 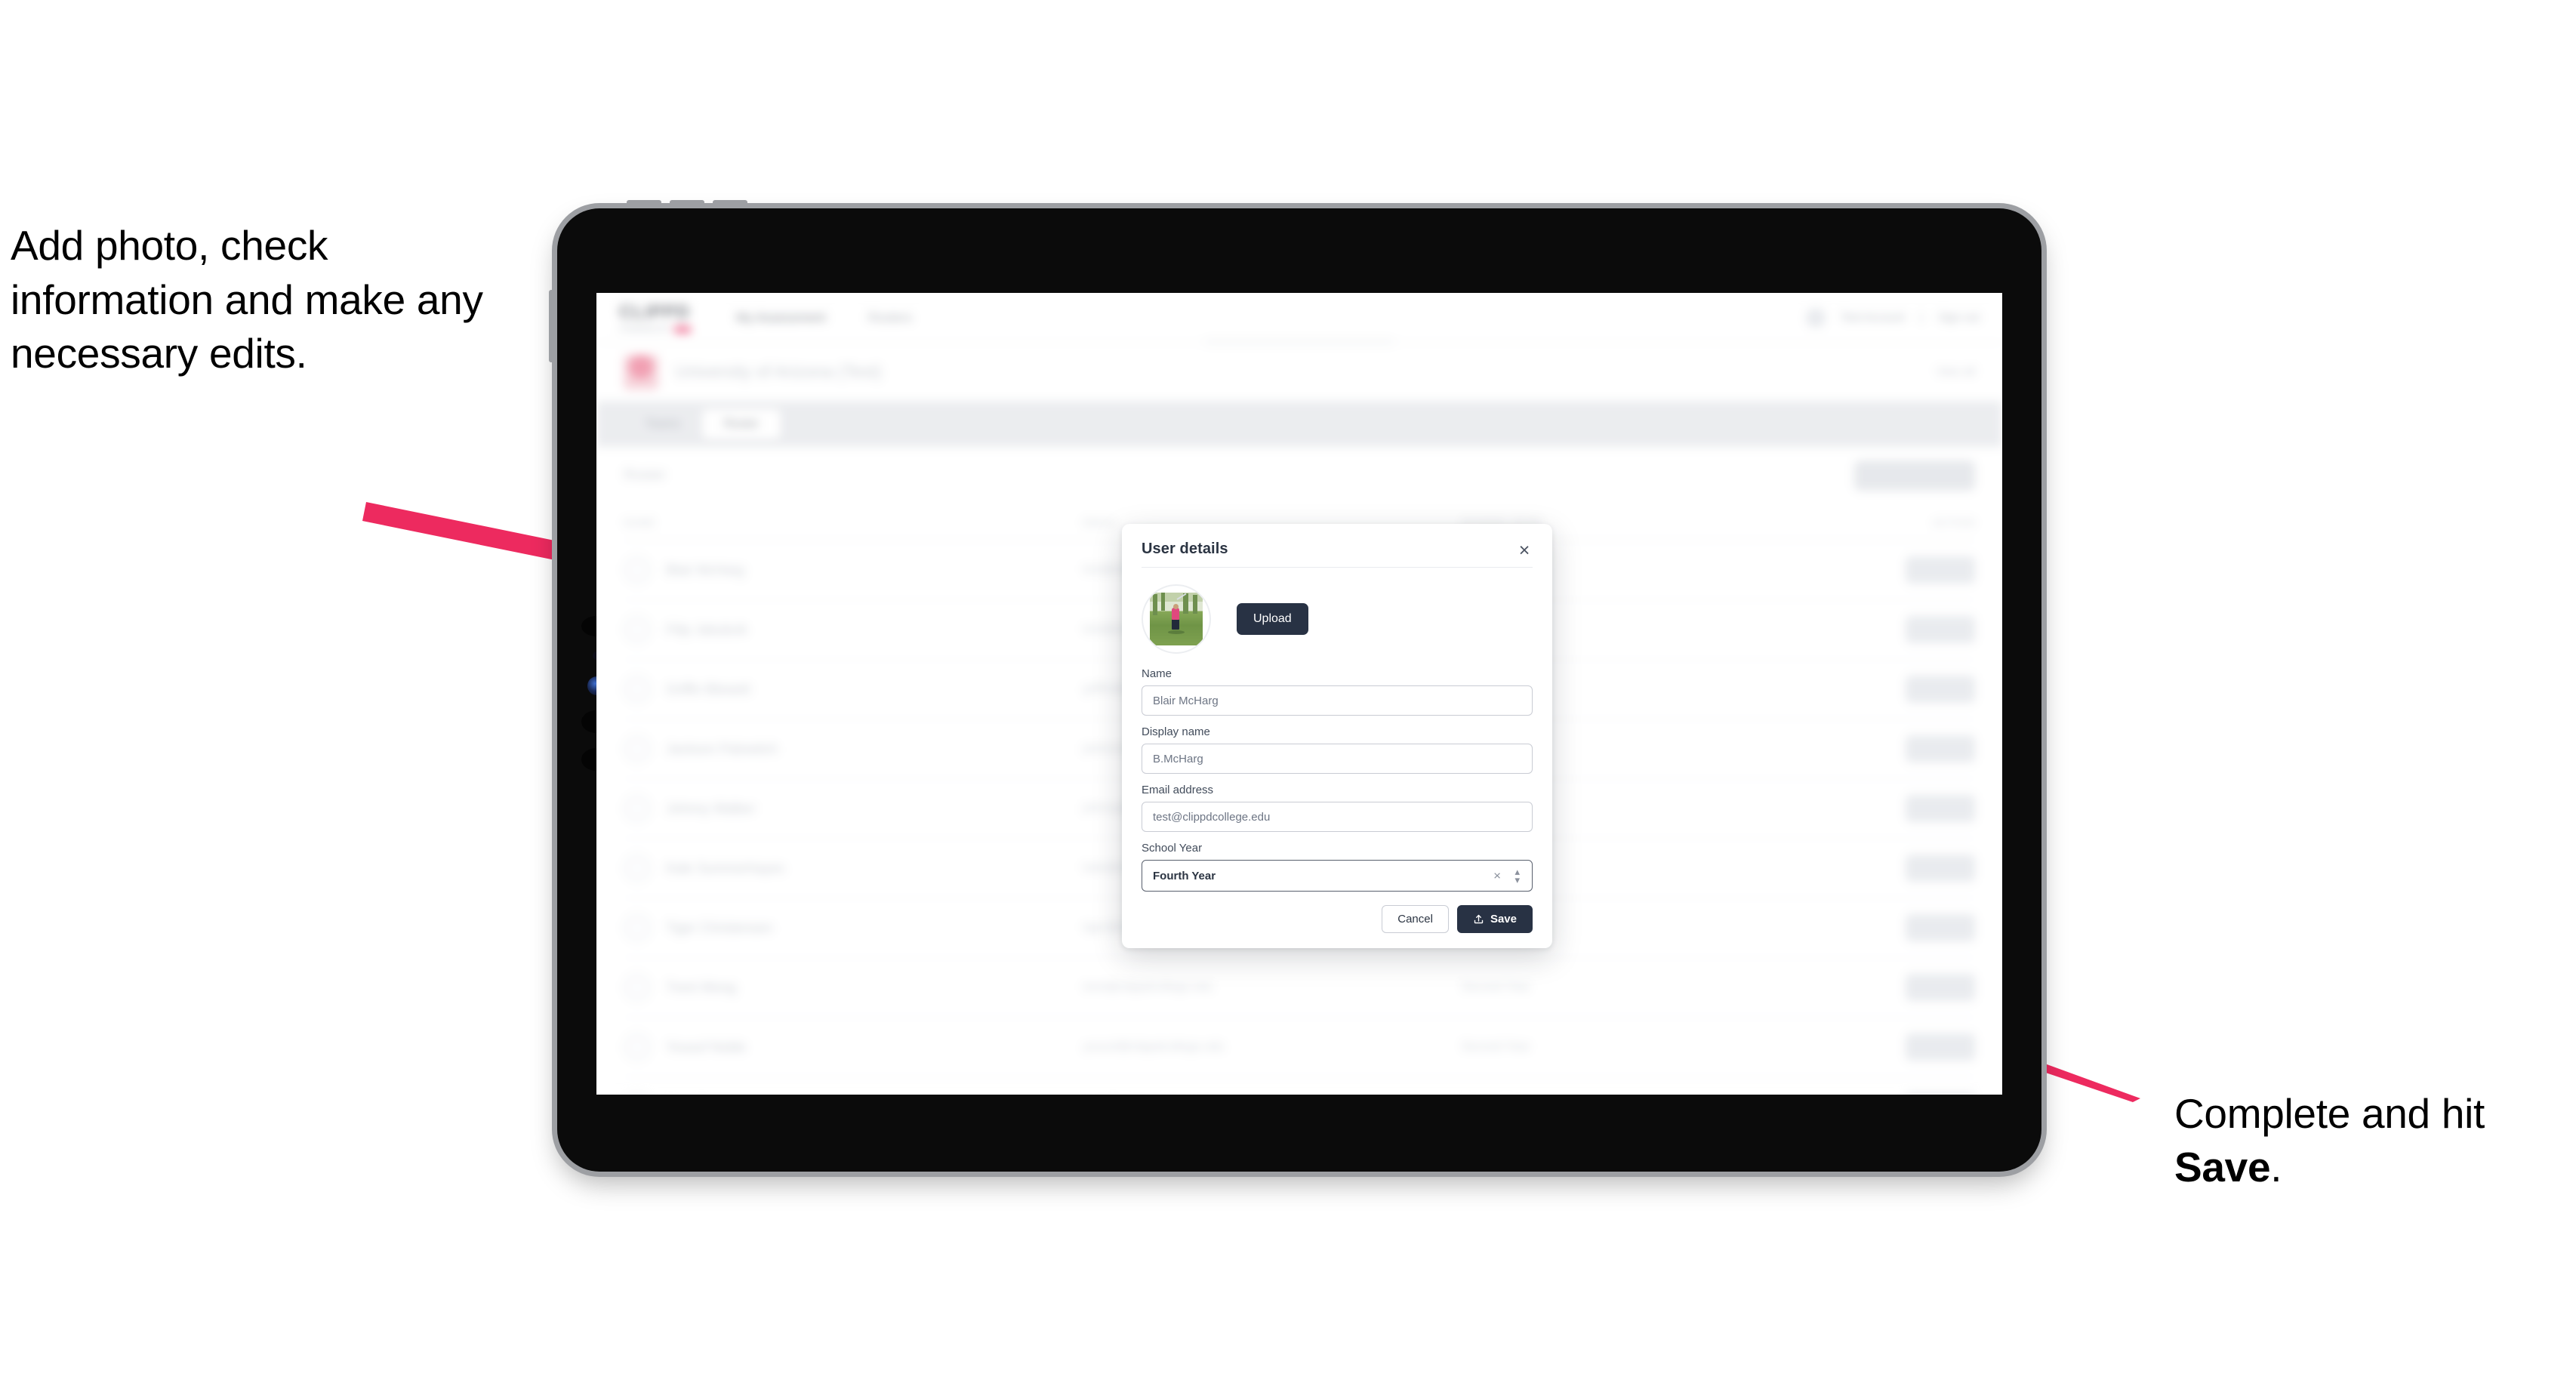 I want to click on modal-header: User details ×, so click(x=1337, y=554).